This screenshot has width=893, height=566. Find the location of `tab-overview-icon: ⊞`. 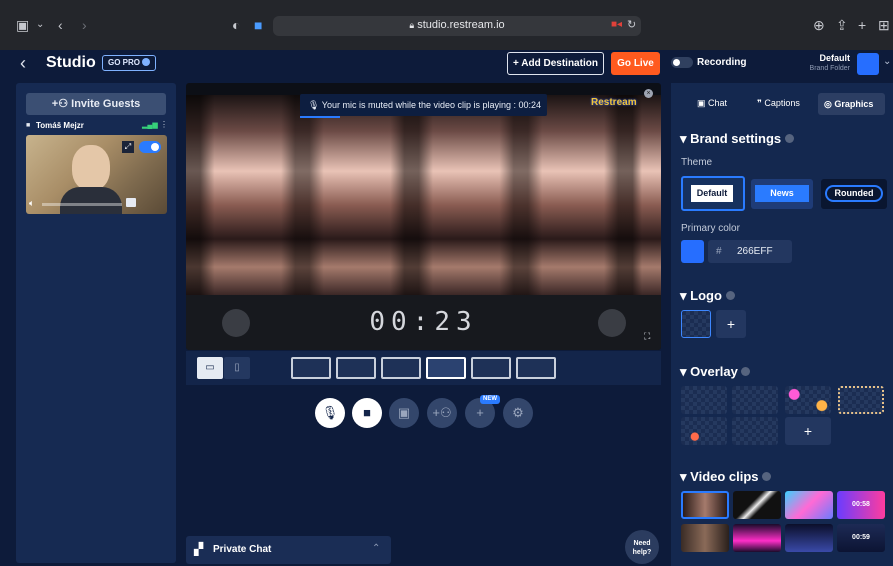

tab-overview-icon: ⊞ is located at coordinates (884, 25).